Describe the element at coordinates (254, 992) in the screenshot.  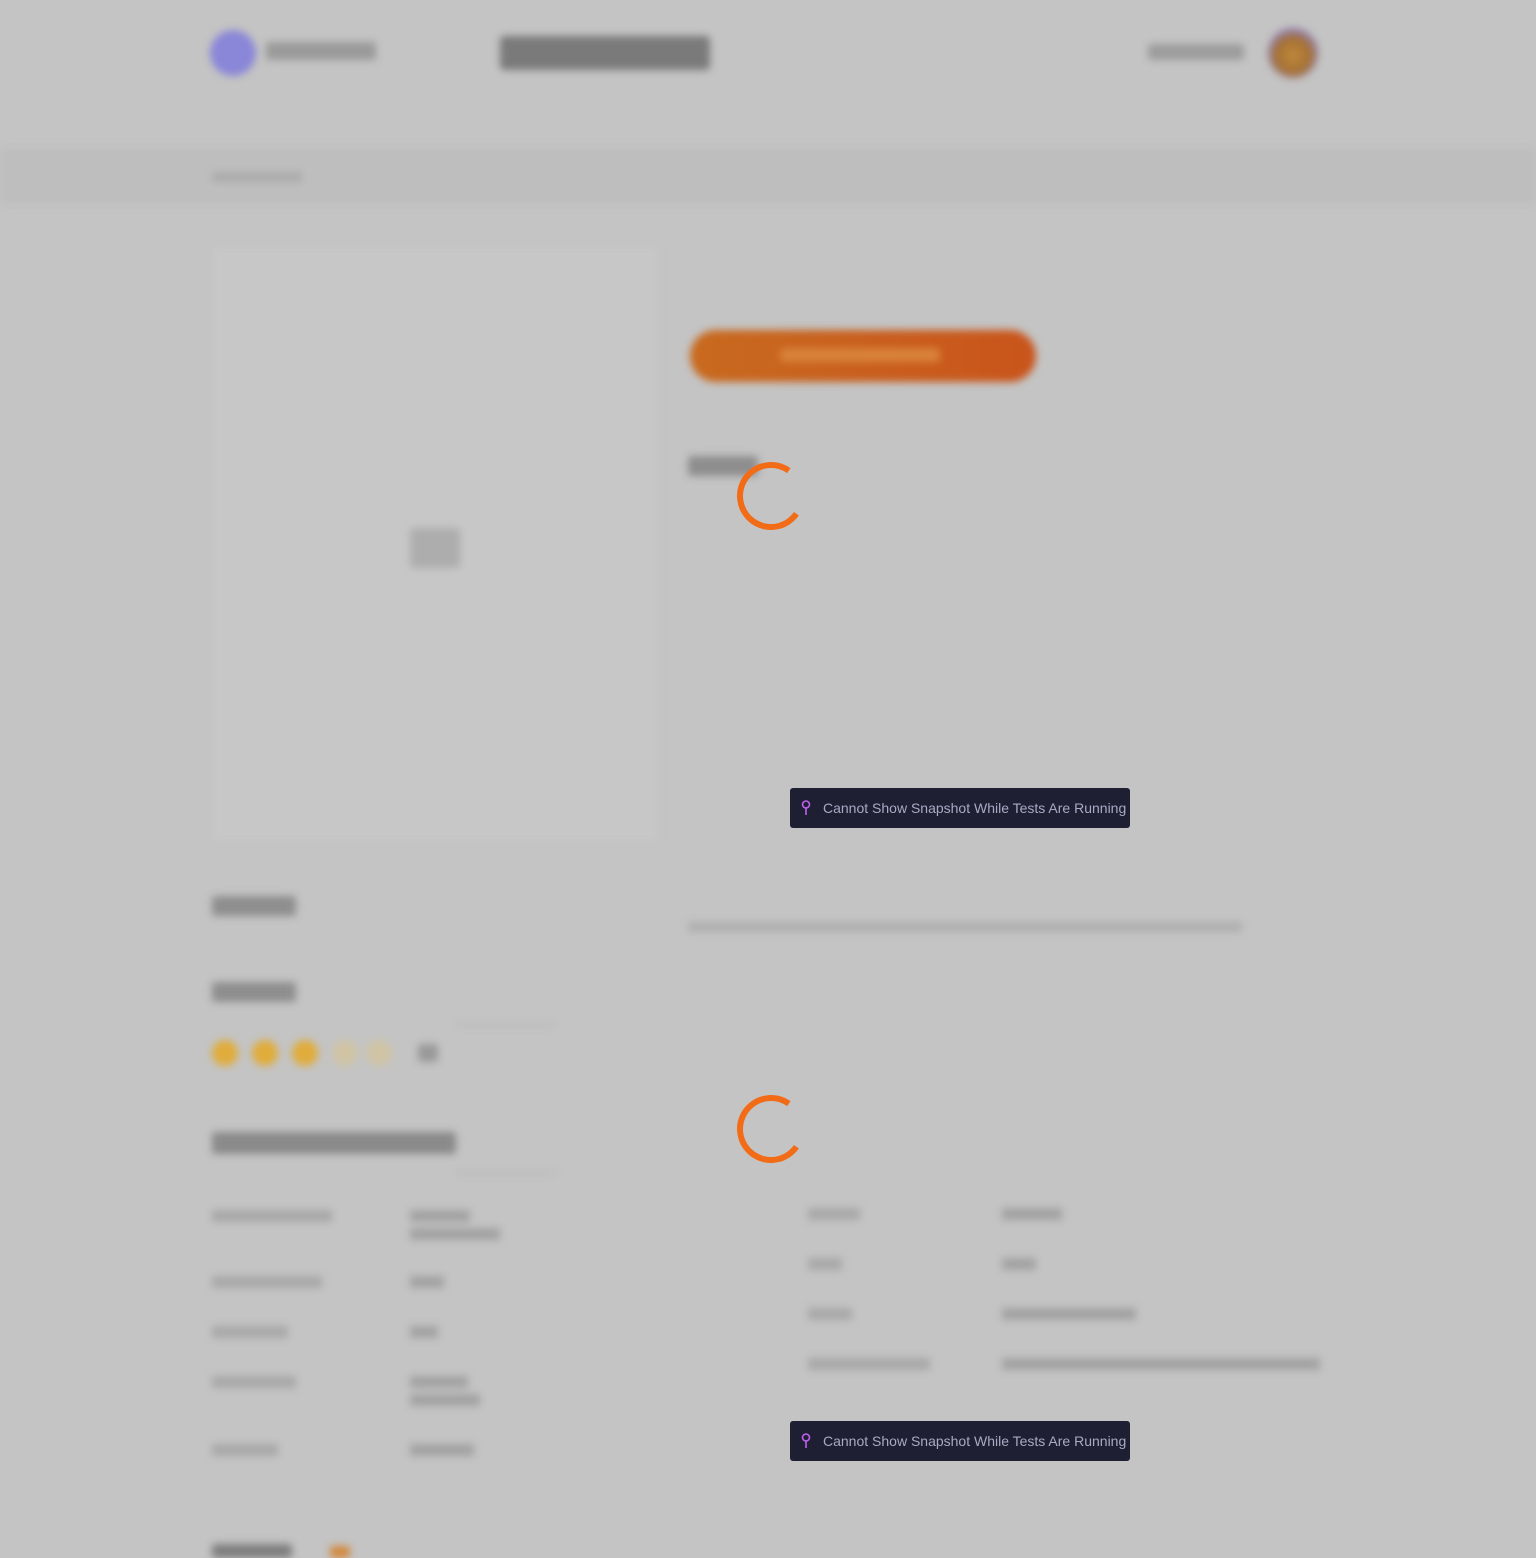
I see `rating-heading` at that location.